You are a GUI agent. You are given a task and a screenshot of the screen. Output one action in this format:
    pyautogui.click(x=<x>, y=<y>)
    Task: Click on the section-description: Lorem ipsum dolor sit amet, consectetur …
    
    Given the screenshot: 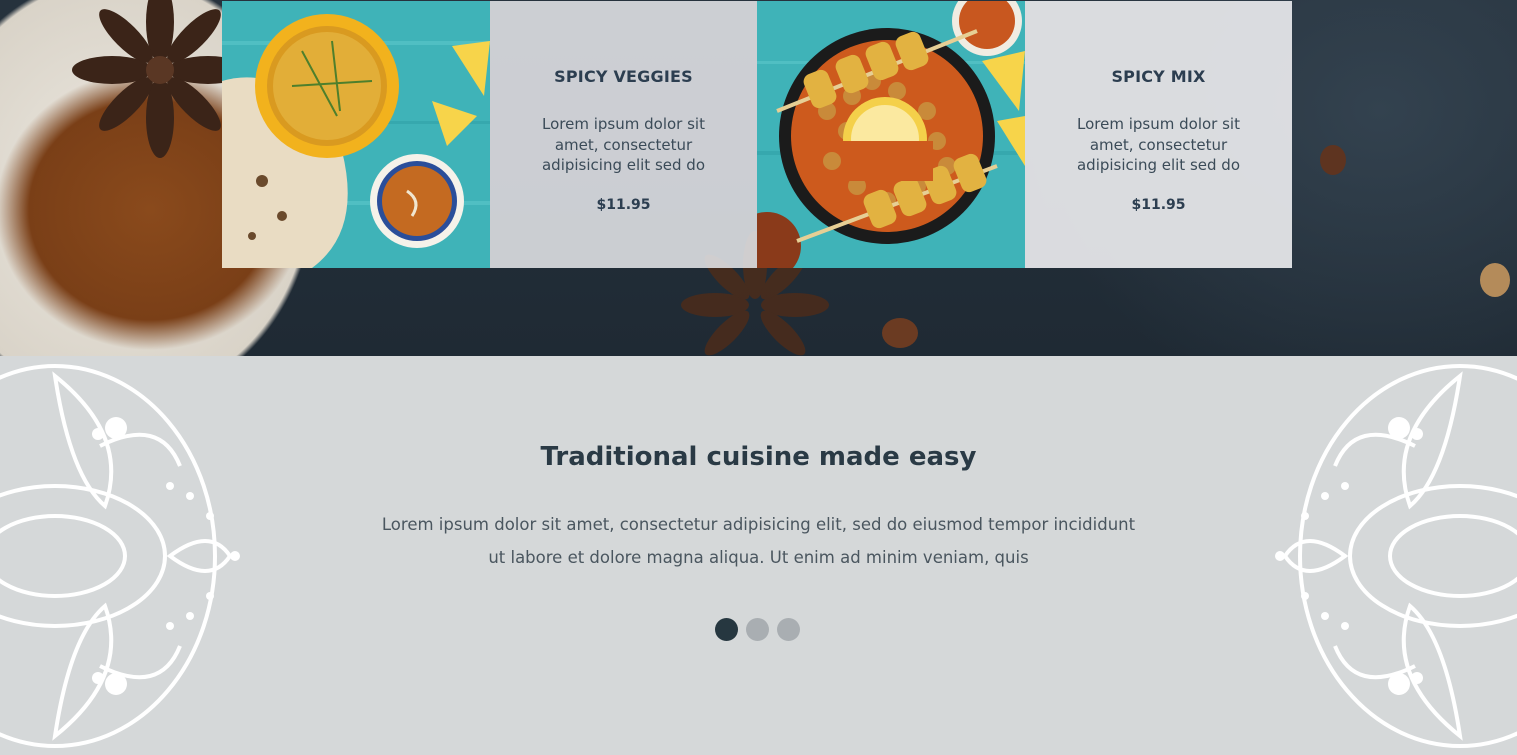 What is the action you would take?
    pyautogui.click(x=758, y=541)
    